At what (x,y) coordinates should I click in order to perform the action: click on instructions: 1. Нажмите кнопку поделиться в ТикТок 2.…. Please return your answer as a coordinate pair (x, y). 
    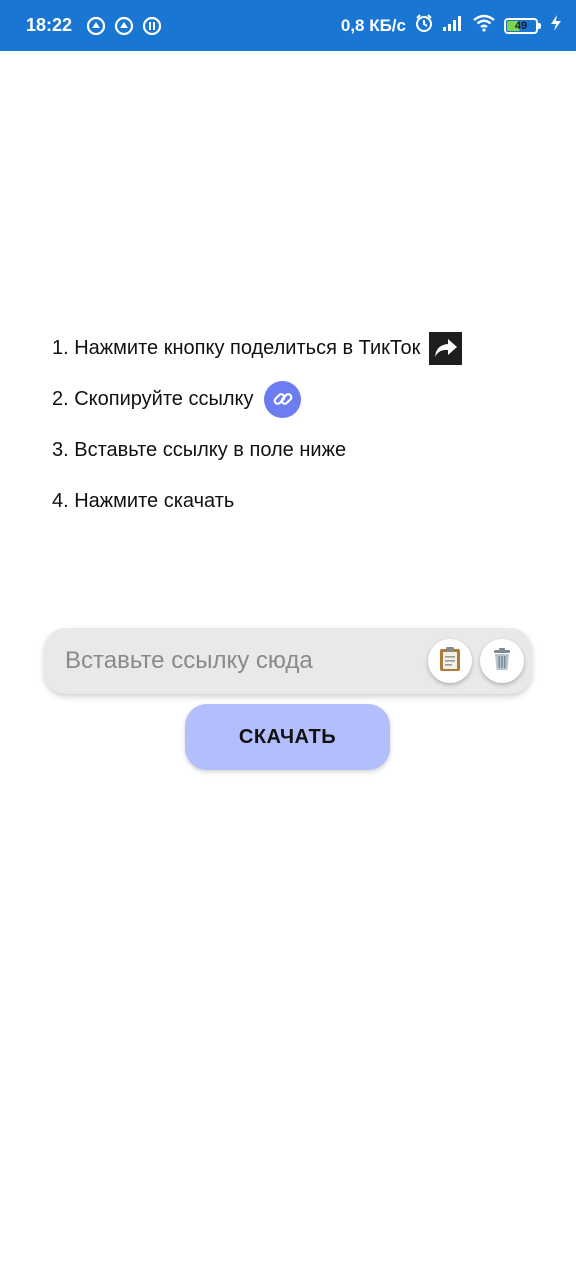
    Looking at the image, I should click on (302, 432).